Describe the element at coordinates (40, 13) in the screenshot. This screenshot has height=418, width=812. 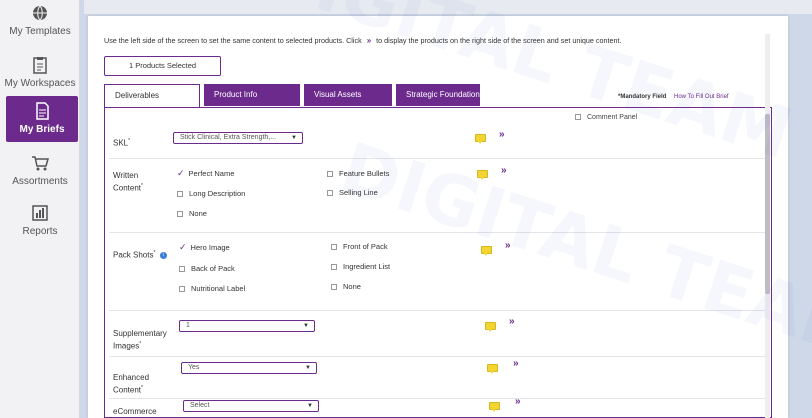
I see `globe-icon` at that location.